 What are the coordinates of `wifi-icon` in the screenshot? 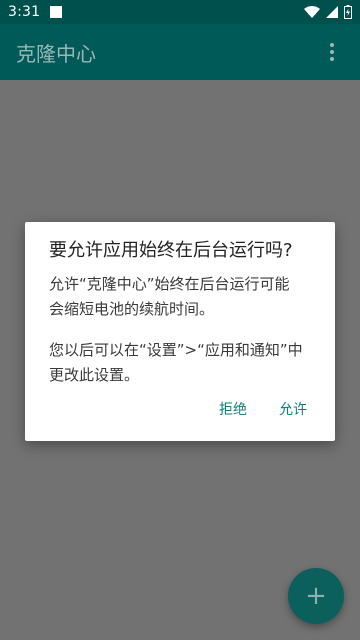 It's located at (312, 12).